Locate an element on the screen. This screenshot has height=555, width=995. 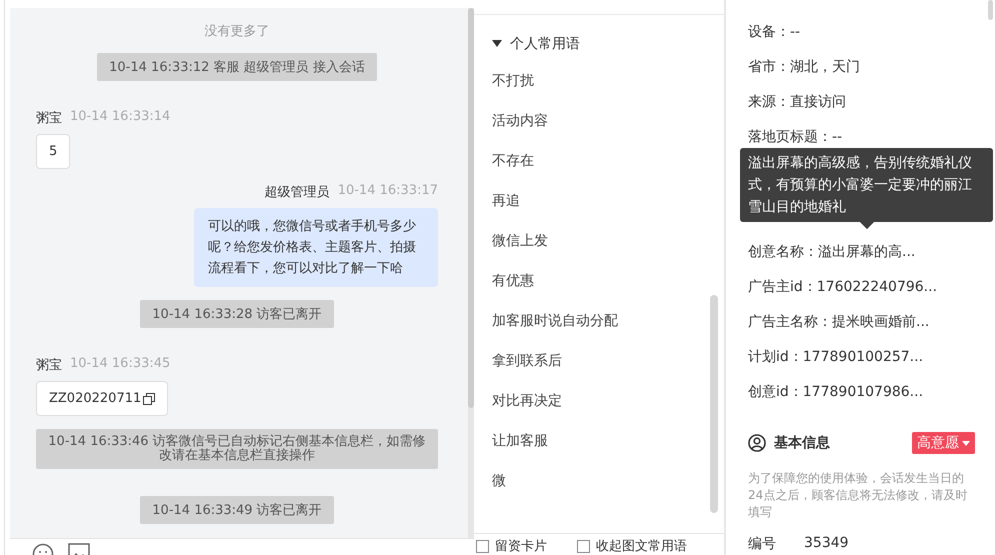
system-message: 10-14 16:33:46 访客微信号已自动标记右侧基本信息栏，如需修改请在基本信息栏直接操作 is located at coordinates (237, 449).